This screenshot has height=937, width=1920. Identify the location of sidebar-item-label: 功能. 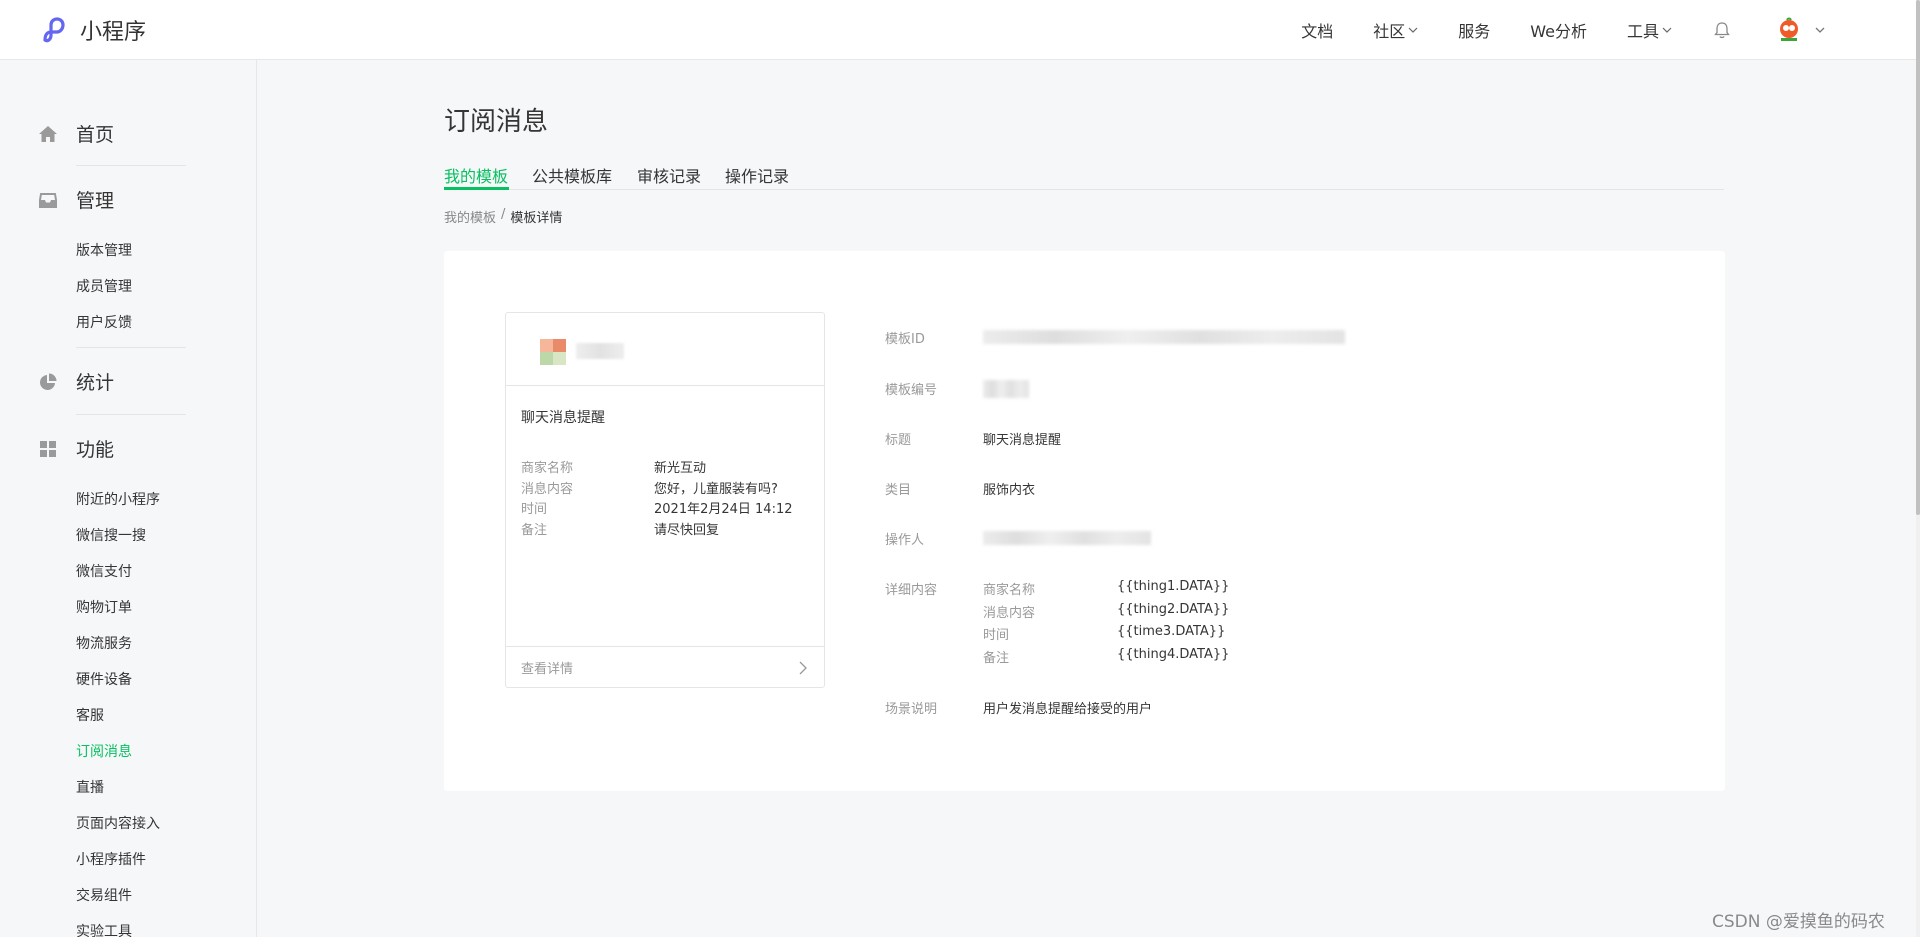
(95, 450).